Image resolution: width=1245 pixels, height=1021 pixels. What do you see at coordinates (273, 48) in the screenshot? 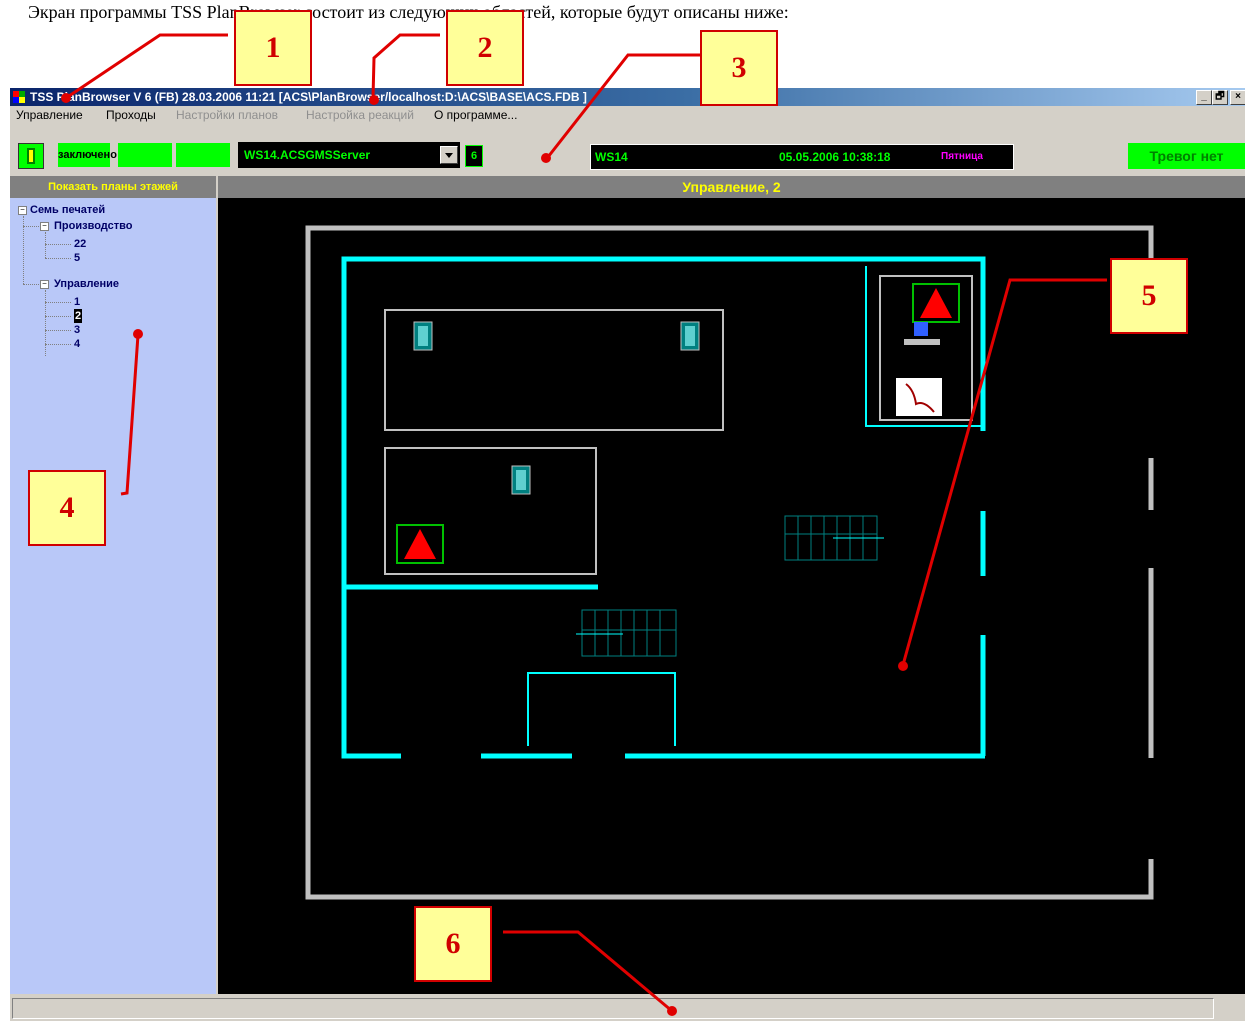
I see `callout-1: 1` at bounding box center [273, 48].